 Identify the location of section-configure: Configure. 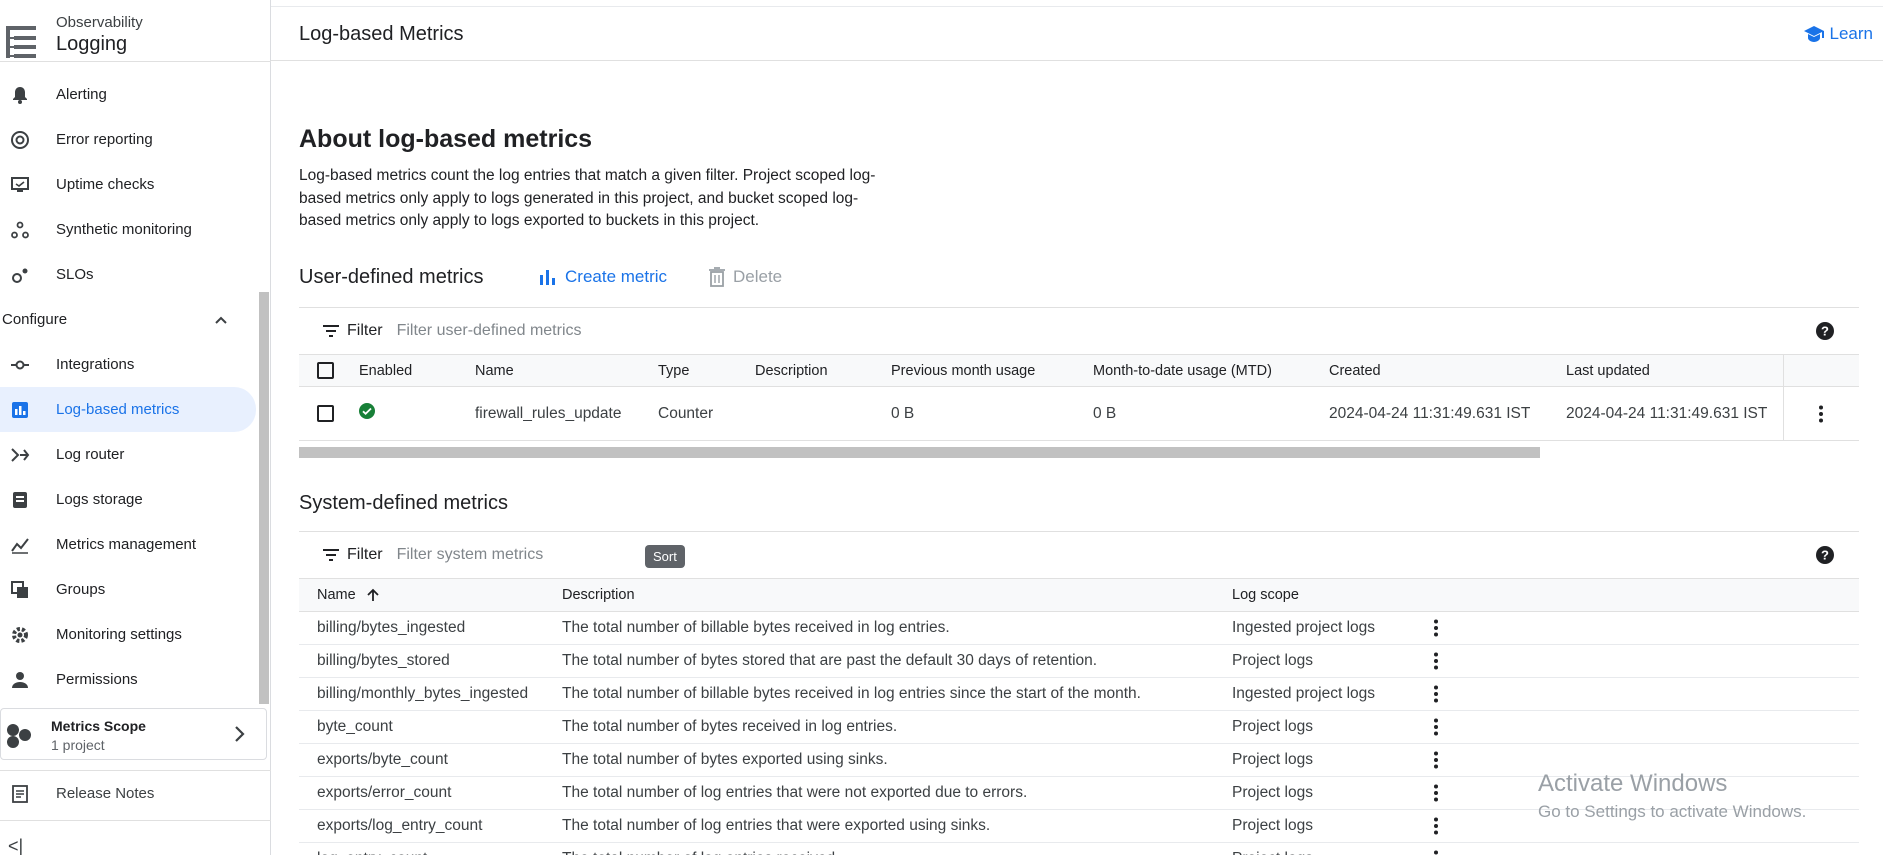
(128, 319).